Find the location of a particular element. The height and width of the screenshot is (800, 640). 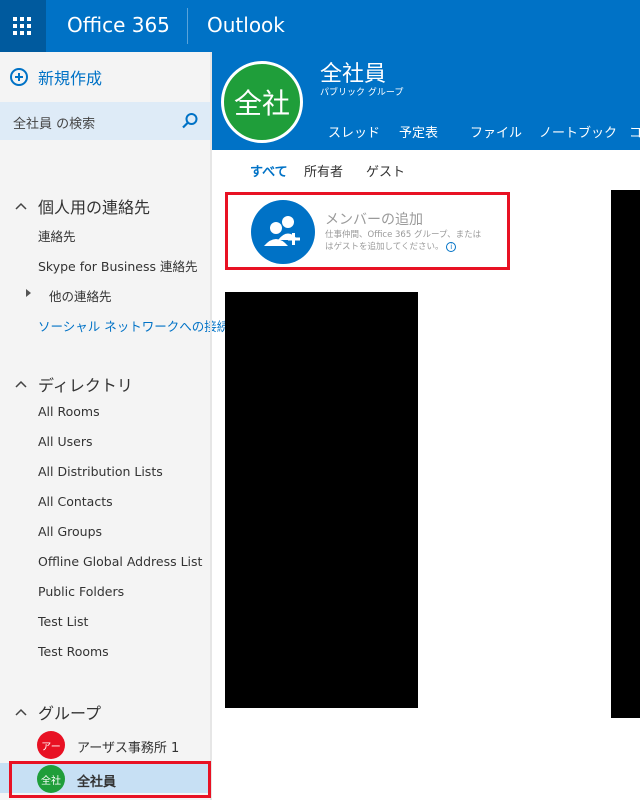

add-member-description-text: 仕事仲間、Office 365 グループ、または はゲストを追加してください。 is located at coordinates (403, 241).